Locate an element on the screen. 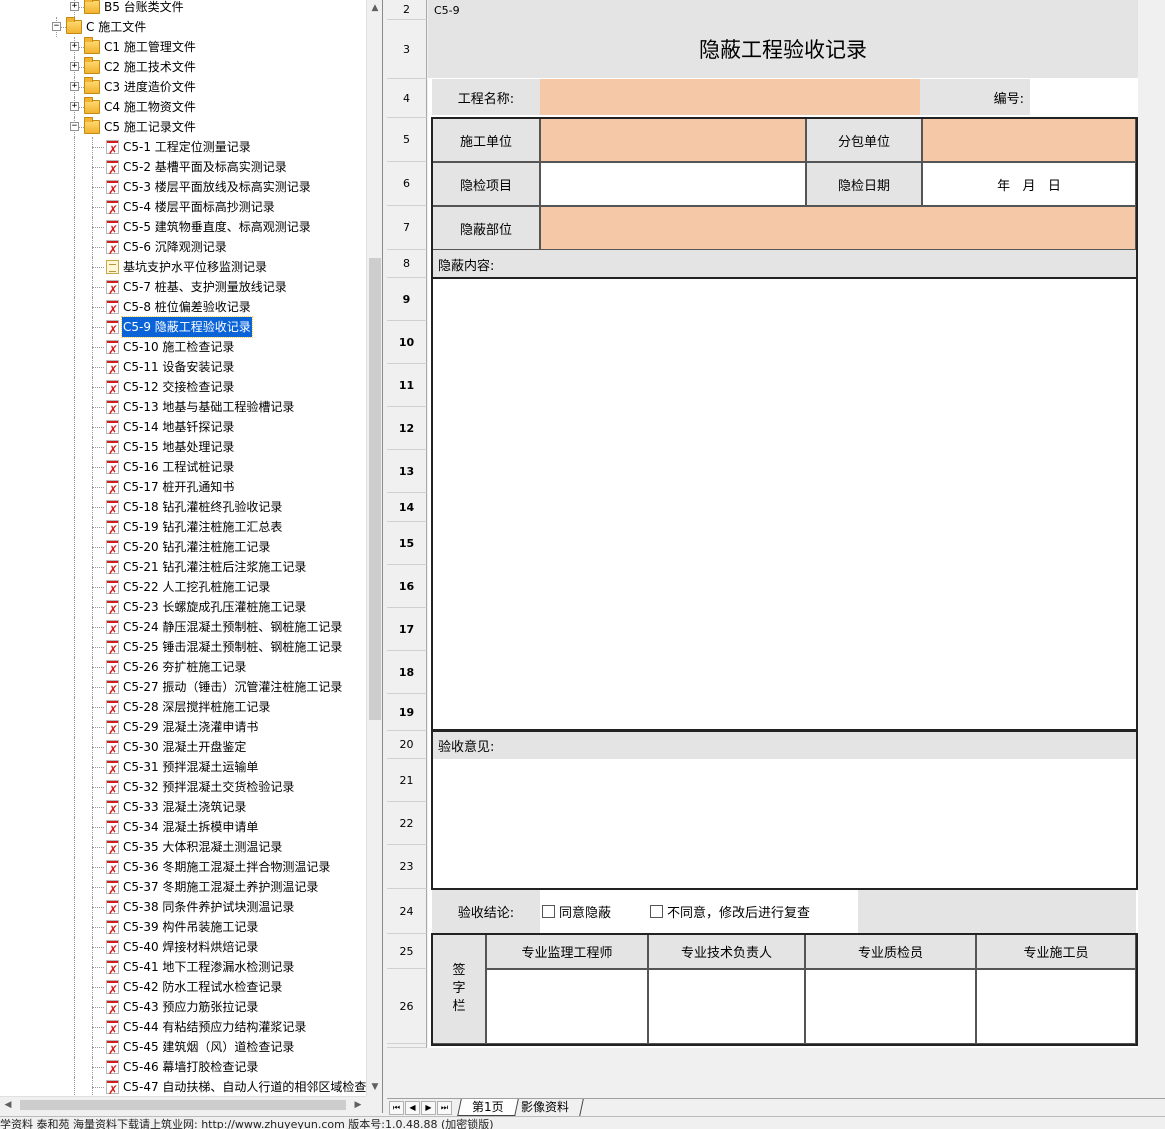 The image size is (1165, 1129). signature-supervisor-field is located at coordinates (567, 1006).